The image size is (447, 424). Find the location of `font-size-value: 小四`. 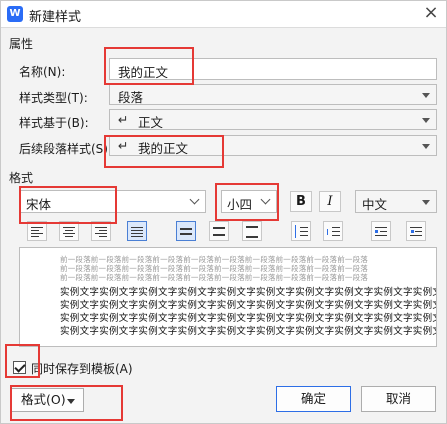

font-size-value: 小四 is located at coordinates (240, 204).